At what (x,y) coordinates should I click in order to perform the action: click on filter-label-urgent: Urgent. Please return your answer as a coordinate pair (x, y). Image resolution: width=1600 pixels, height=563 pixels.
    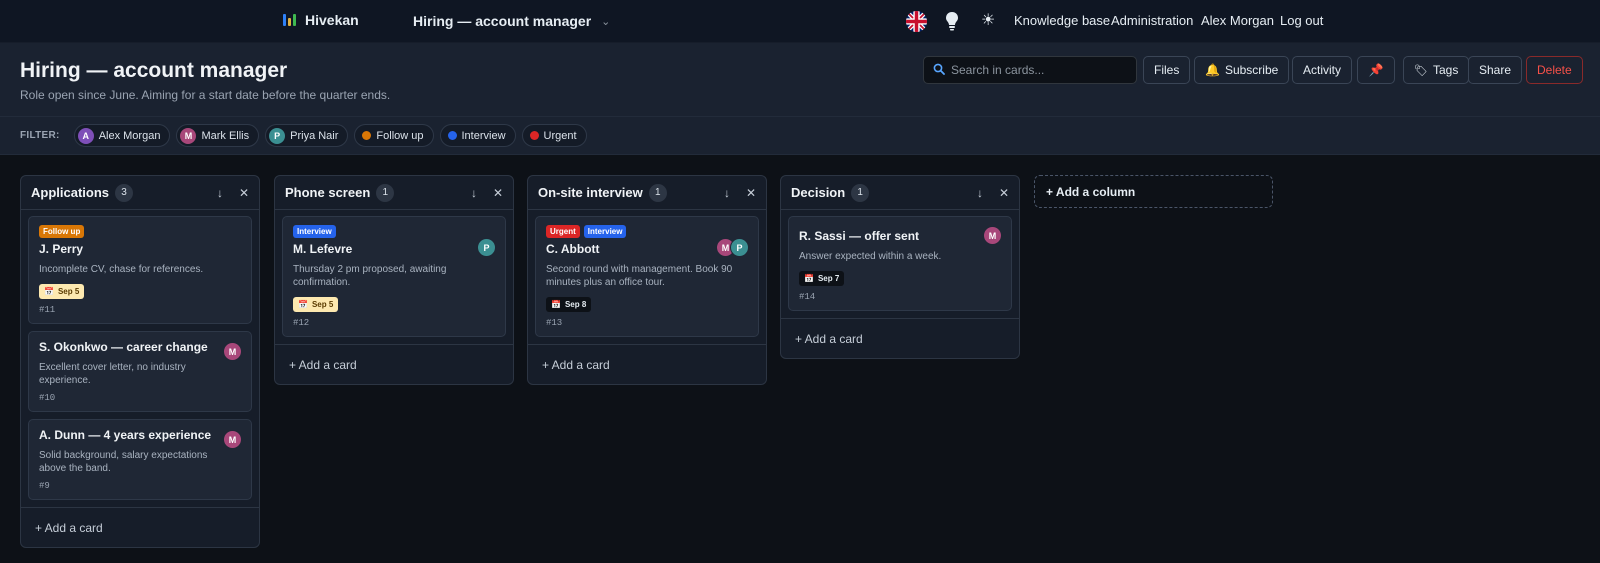
    Looking at the image, I should click on (554, 135).